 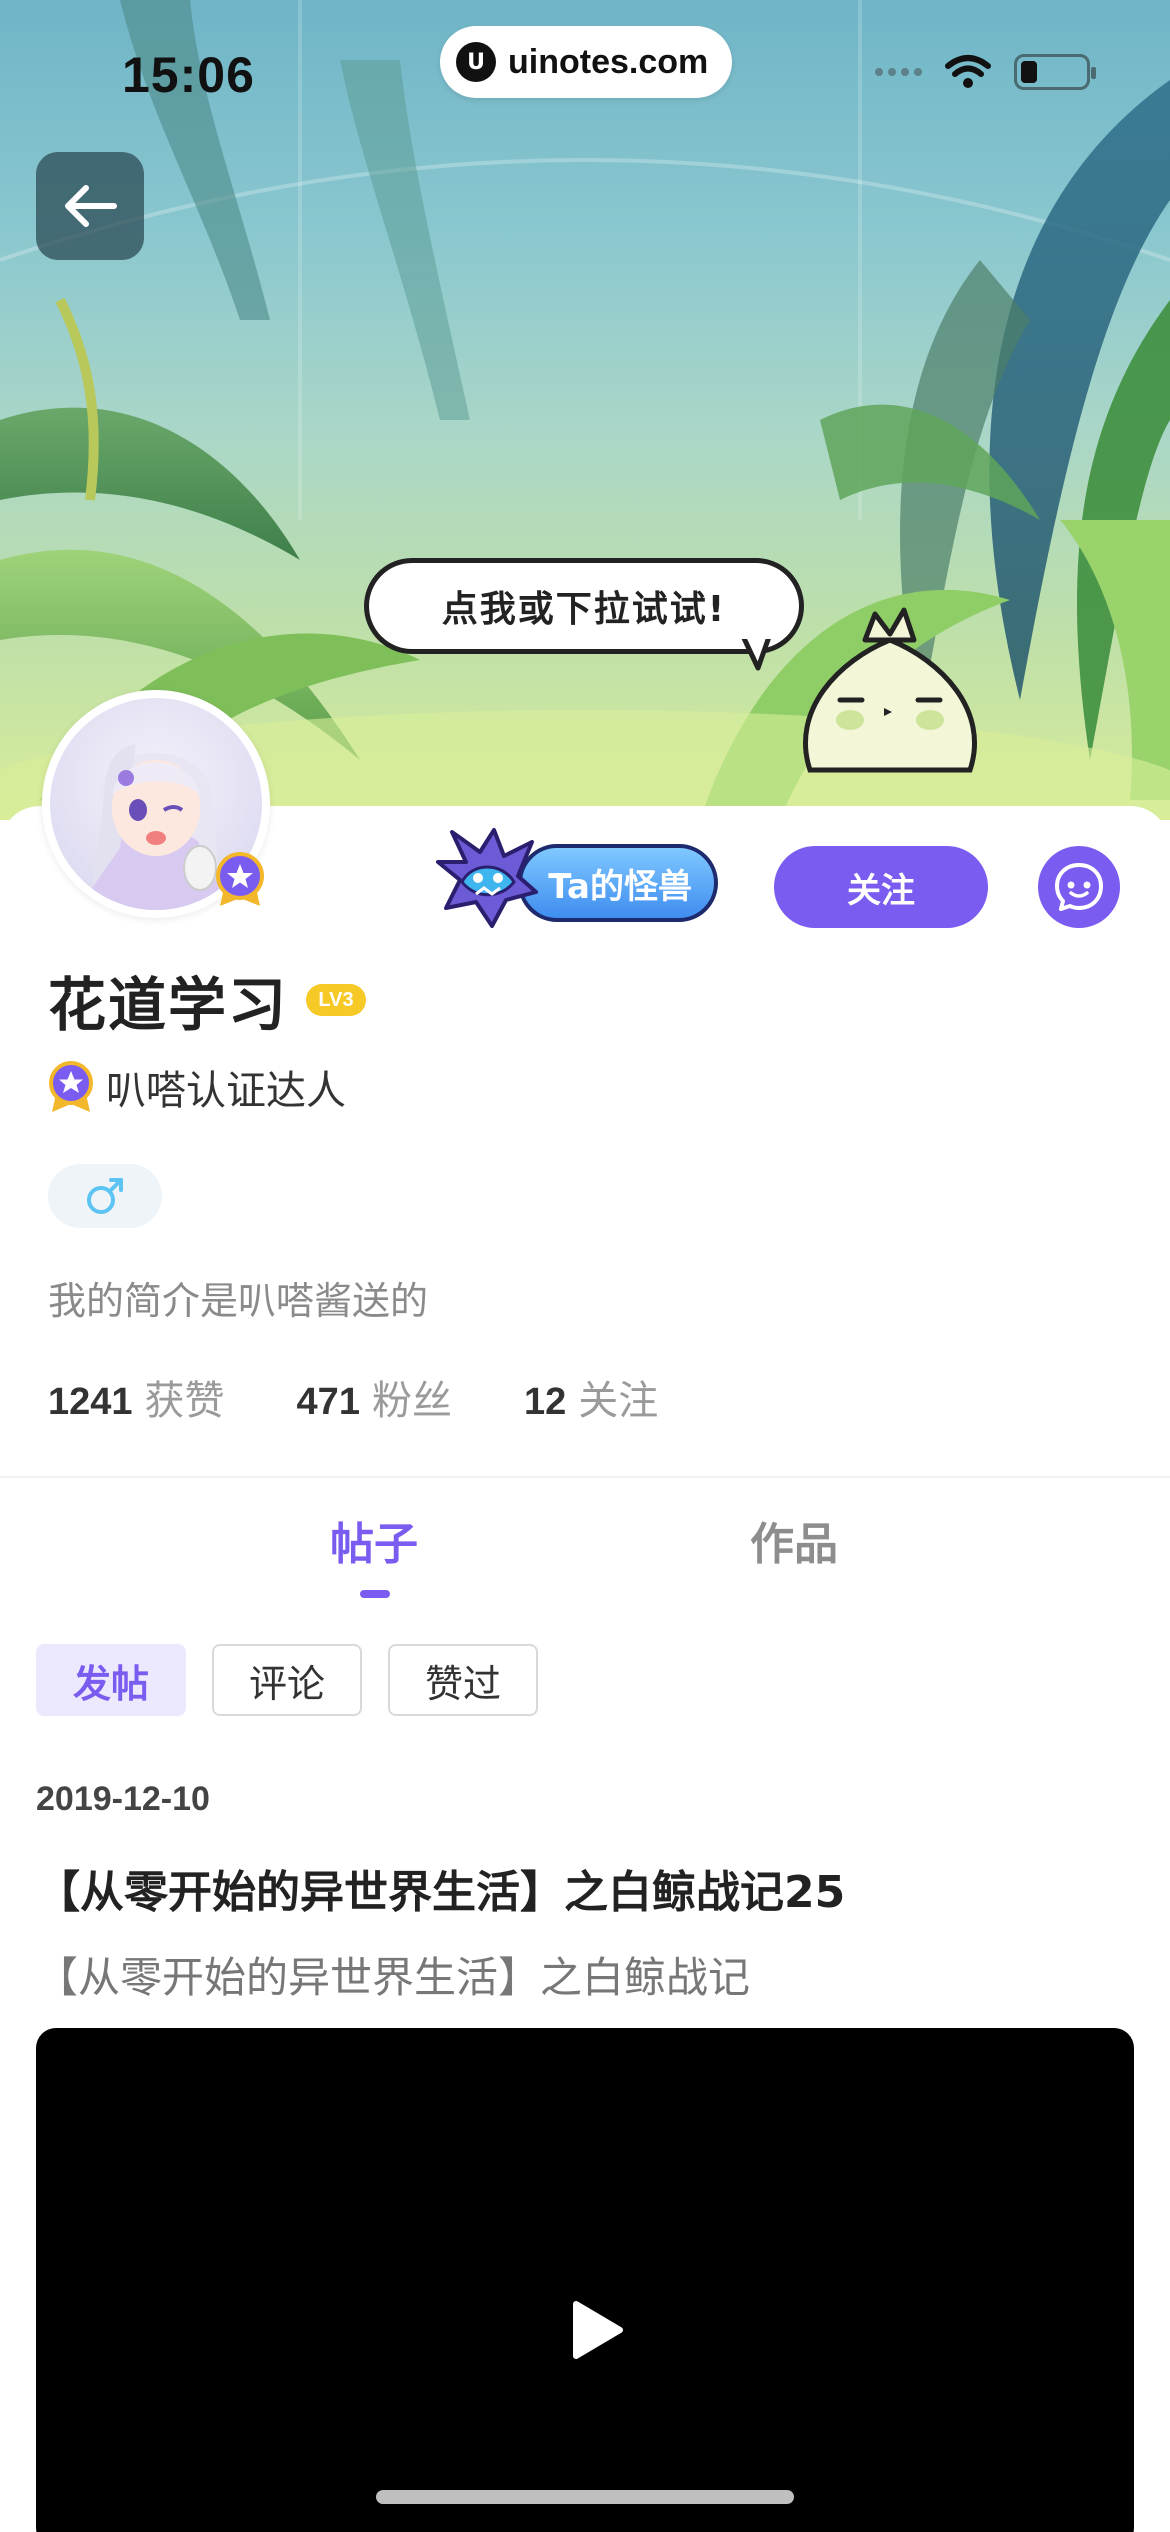 What do you see at coordinates (757, 652) in the screenshot?
I see `bubble-tail` at bounding box center [757, 652].